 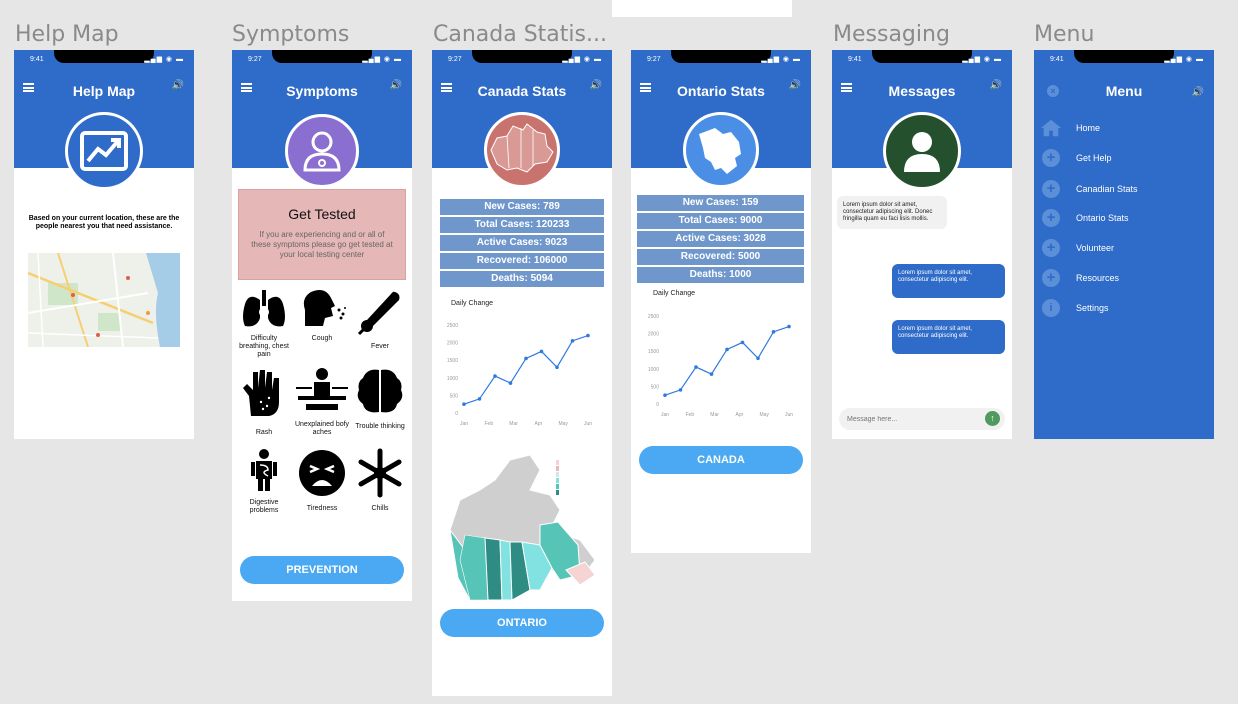 I want to click on digestive-icon, so click(x=264, y=470).